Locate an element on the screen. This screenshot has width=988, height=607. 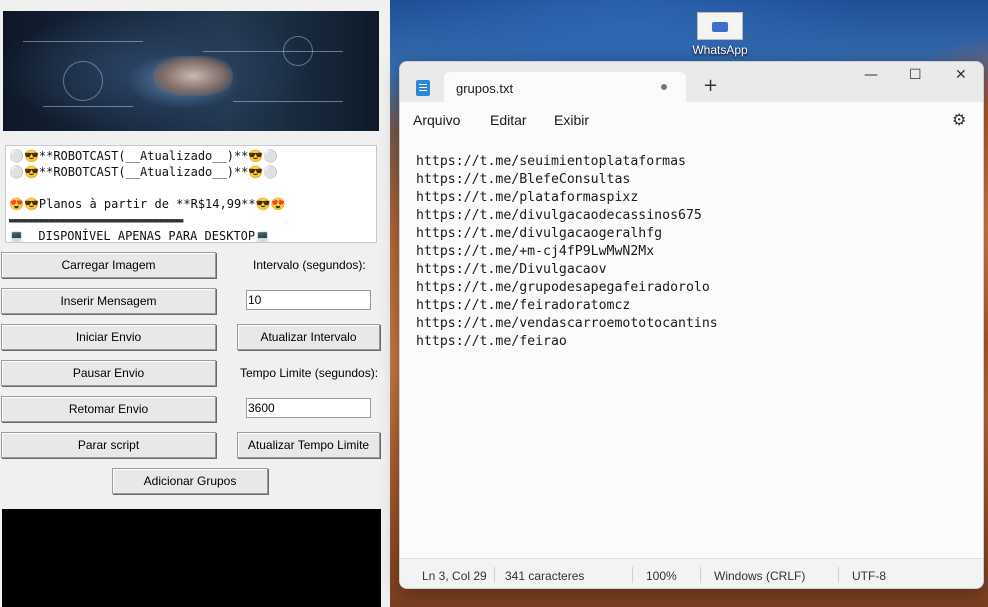
update-time-limit-button: Atualizar Tempo Limite is located at coordinates (308, 445).